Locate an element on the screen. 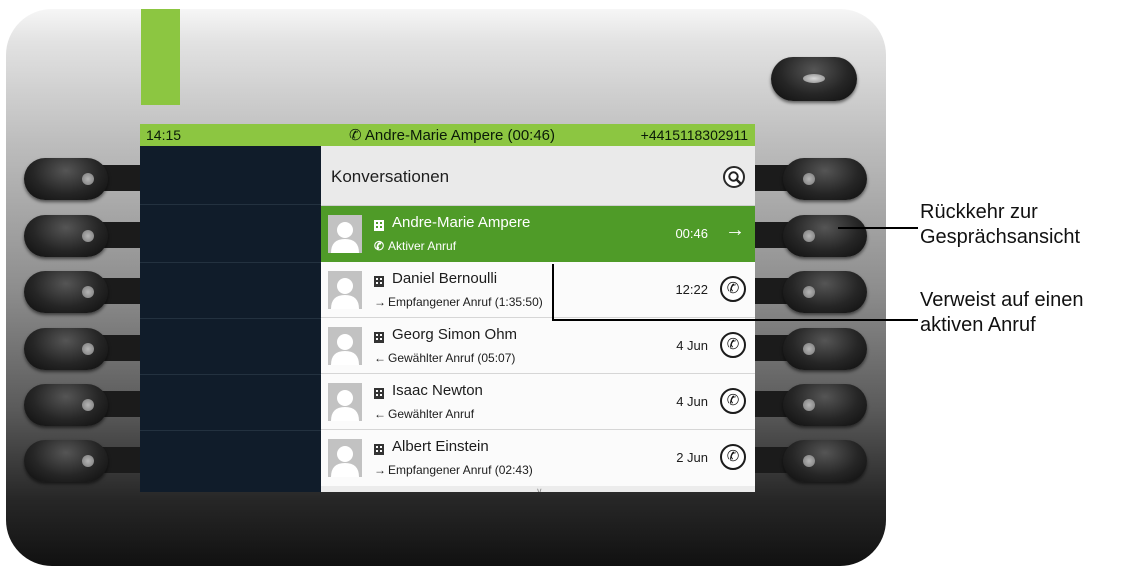  top-hardware-key is located at coordinates (814, 79).